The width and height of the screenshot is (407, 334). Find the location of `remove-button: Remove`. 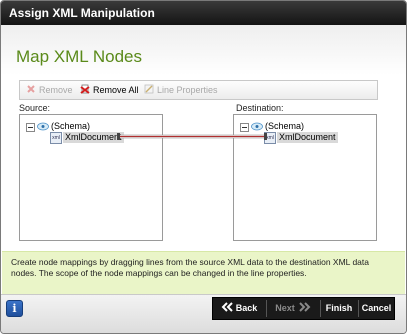

remove-button: Remove is located at coordinates (49, 90).